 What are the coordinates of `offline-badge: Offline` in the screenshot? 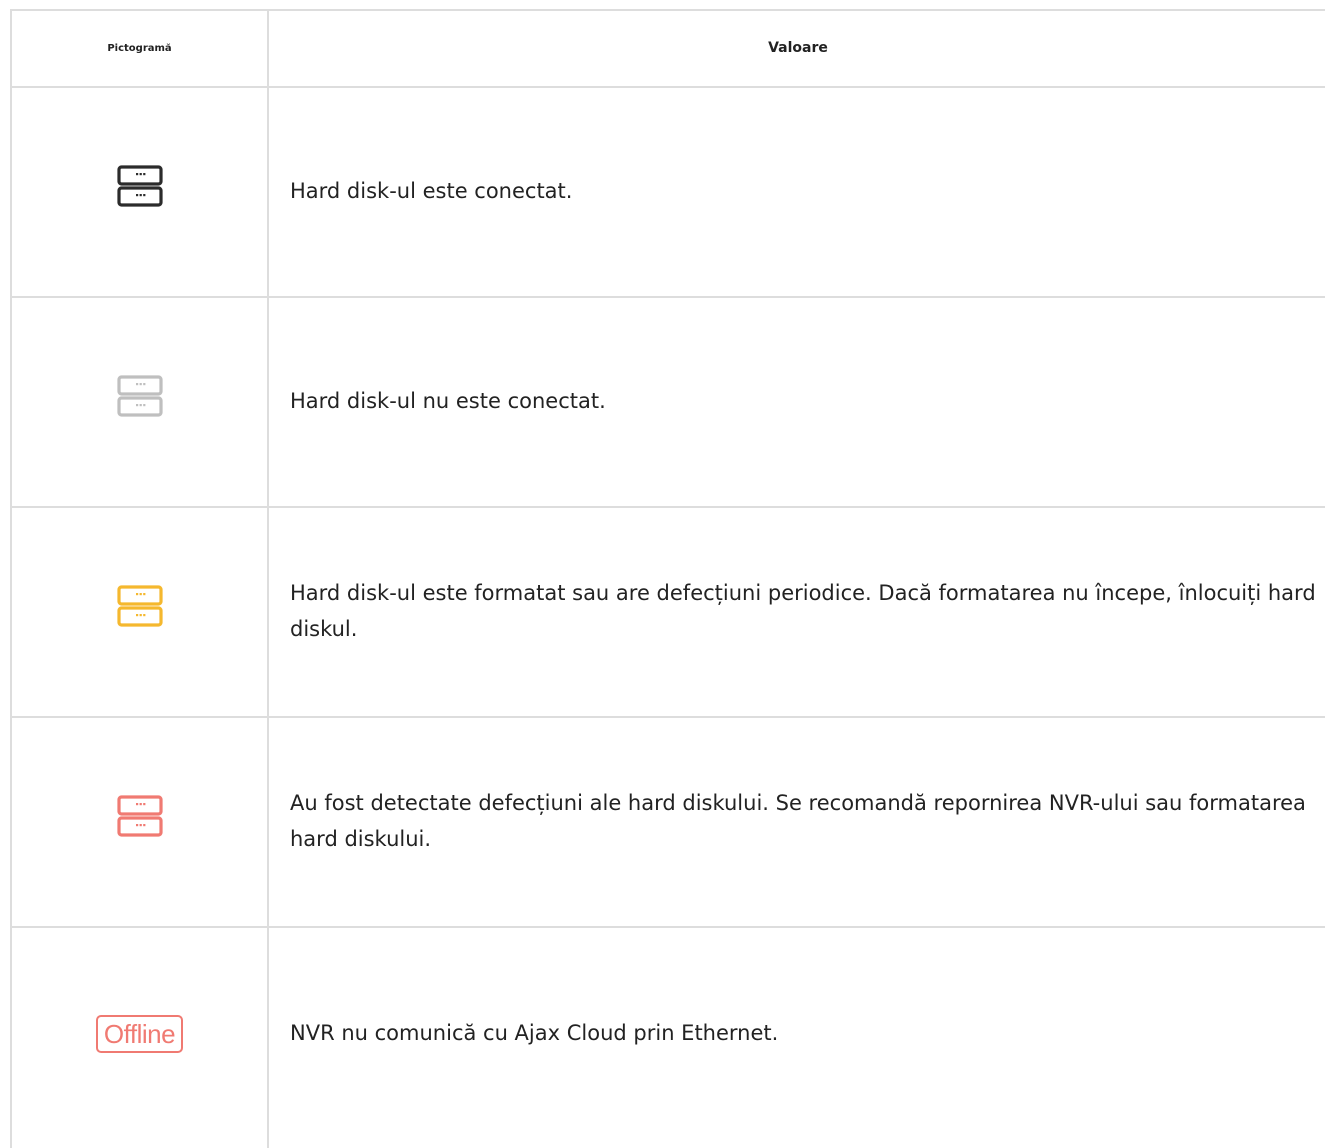 It's located at (139, 1034).